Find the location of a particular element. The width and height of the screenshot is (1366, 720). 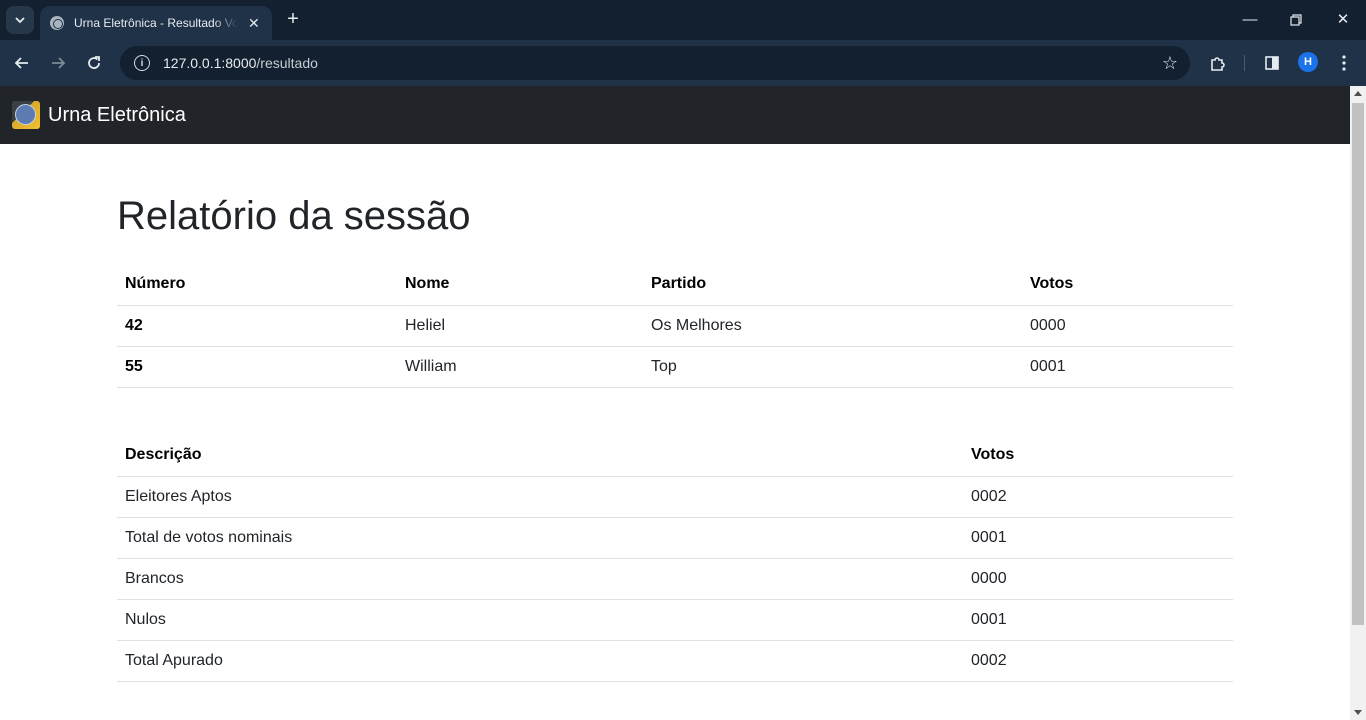

page-scrollbar is located at coordinates (1358, 403).